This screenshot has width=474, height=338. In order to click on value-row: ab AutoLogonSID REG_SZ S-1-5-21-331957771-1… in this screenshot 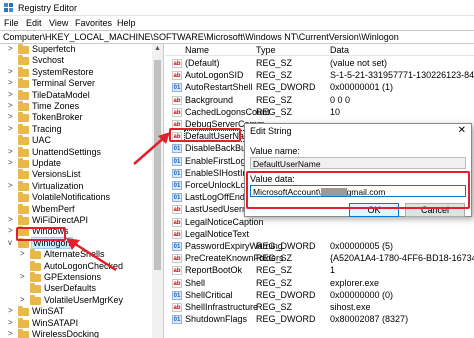, I will do `click(319, 76)`.